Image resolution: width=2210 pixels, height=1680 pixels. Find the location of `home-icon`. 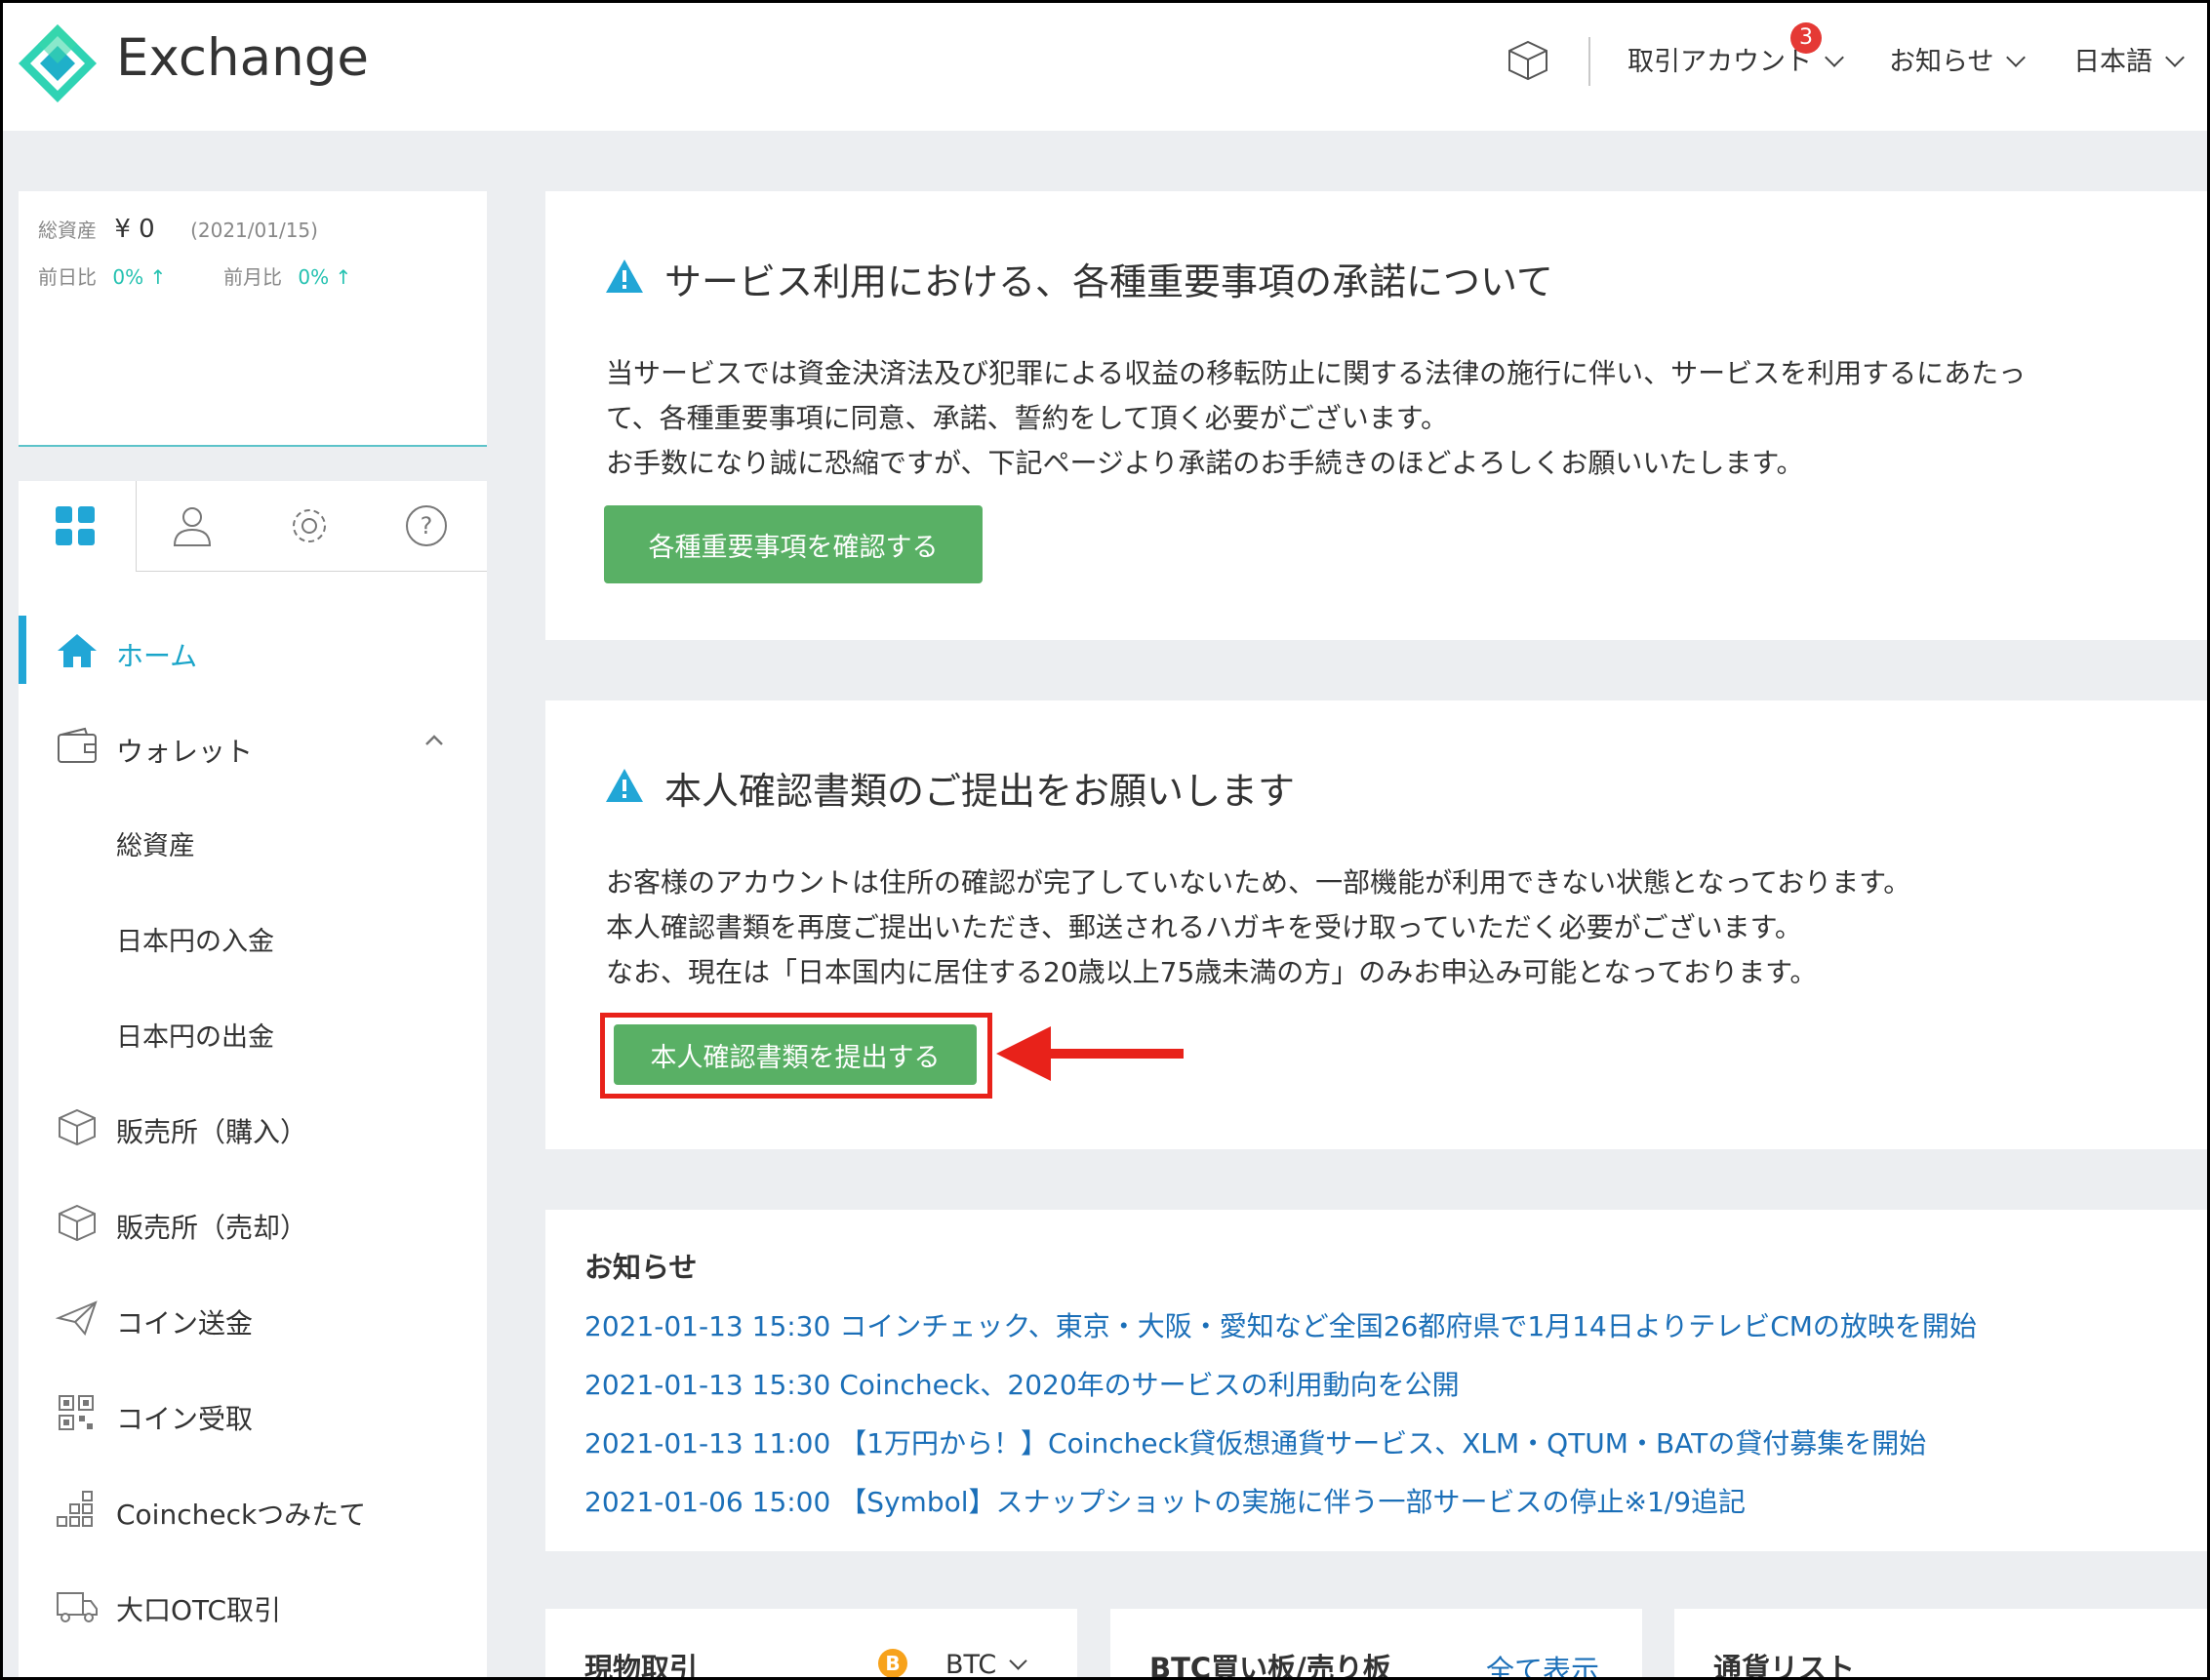

home-icon is located at coordinates (77, 650).